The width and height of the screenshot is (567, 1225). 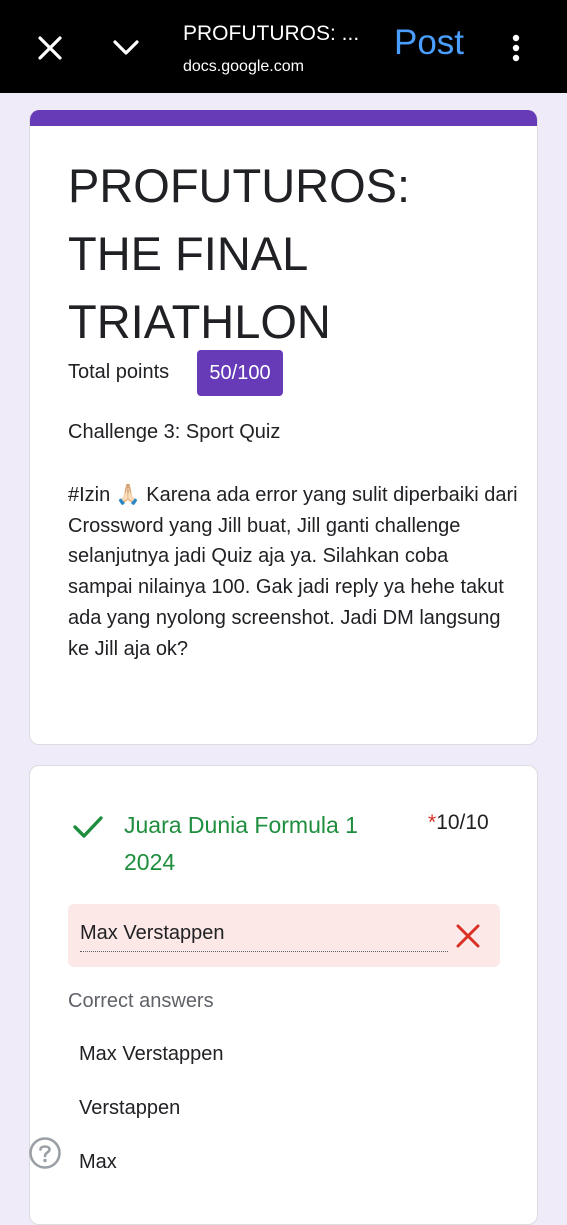 What do you see at coordinates (199, 321) in the screenshot?
I see `form-title-line: TRIATHLON` at bounding box center [199, 321].